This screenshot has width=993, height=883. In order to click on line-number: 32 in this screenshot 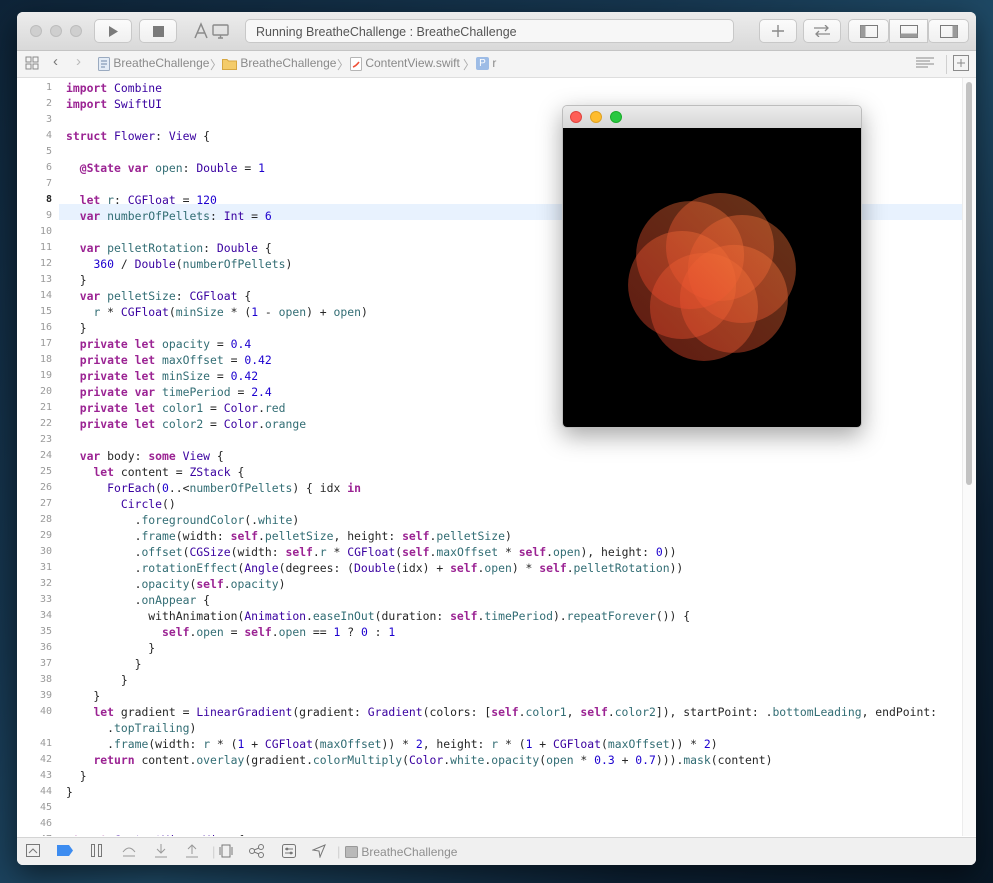, I will do `click(45, 583)`.